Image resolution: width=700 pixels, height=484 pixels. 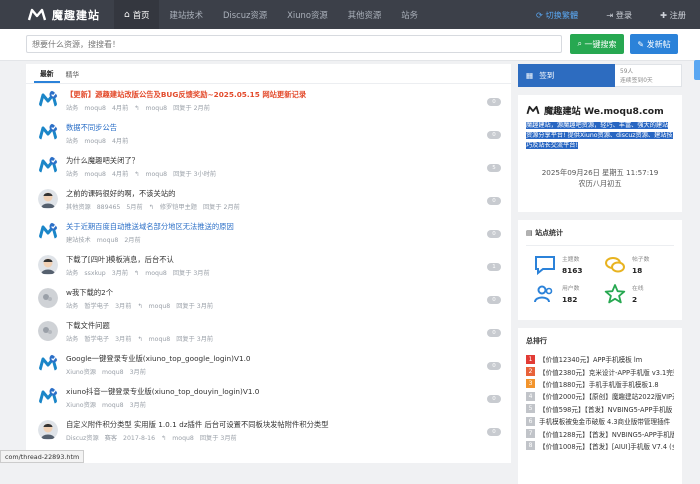 I want to click on thread-title: 下载了[四叶]模板消息，后台不认, so click(x=276, y=257).